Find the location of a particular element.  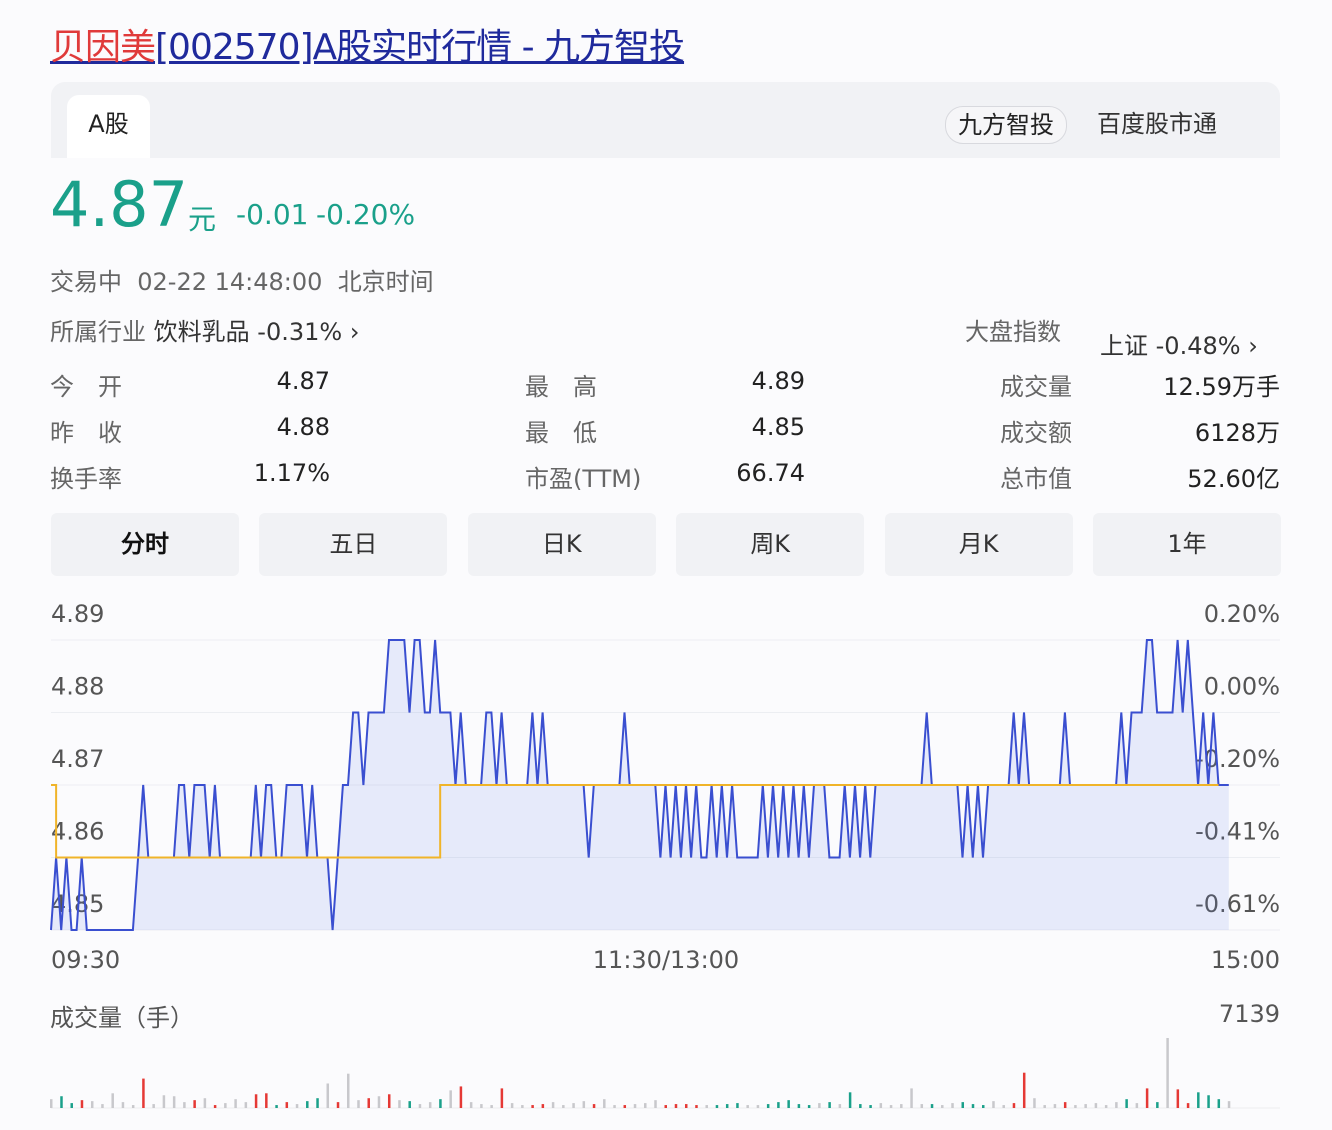

stat-value: 66.74 is located at coordinates (770, 473).